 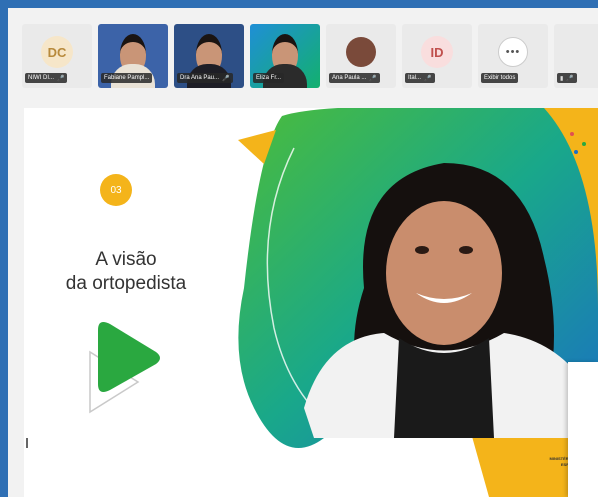 I want to click on slide-heading-line: da ortopedista, so click(x=126, y=283).